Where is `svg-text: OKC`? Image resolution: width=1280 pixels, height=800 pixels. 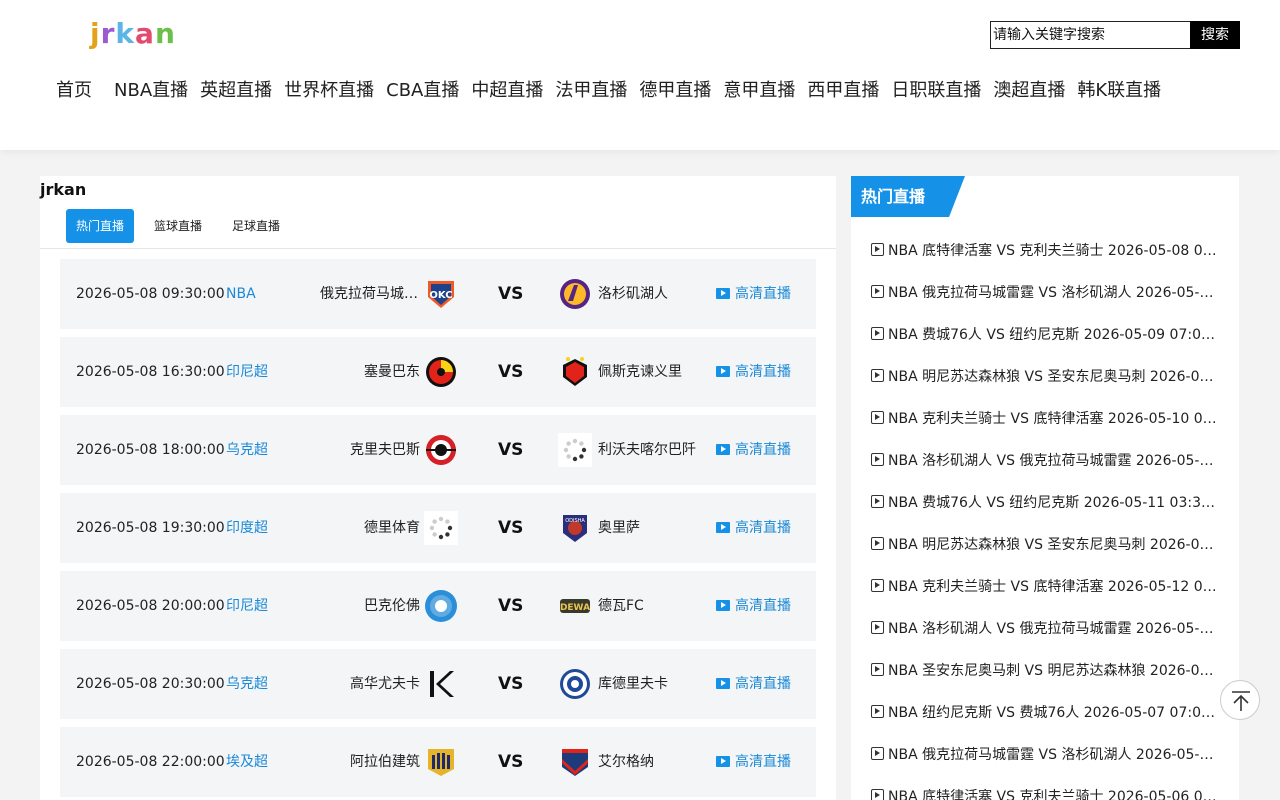 svg-text: OKC is located at coordinates (440, 295).